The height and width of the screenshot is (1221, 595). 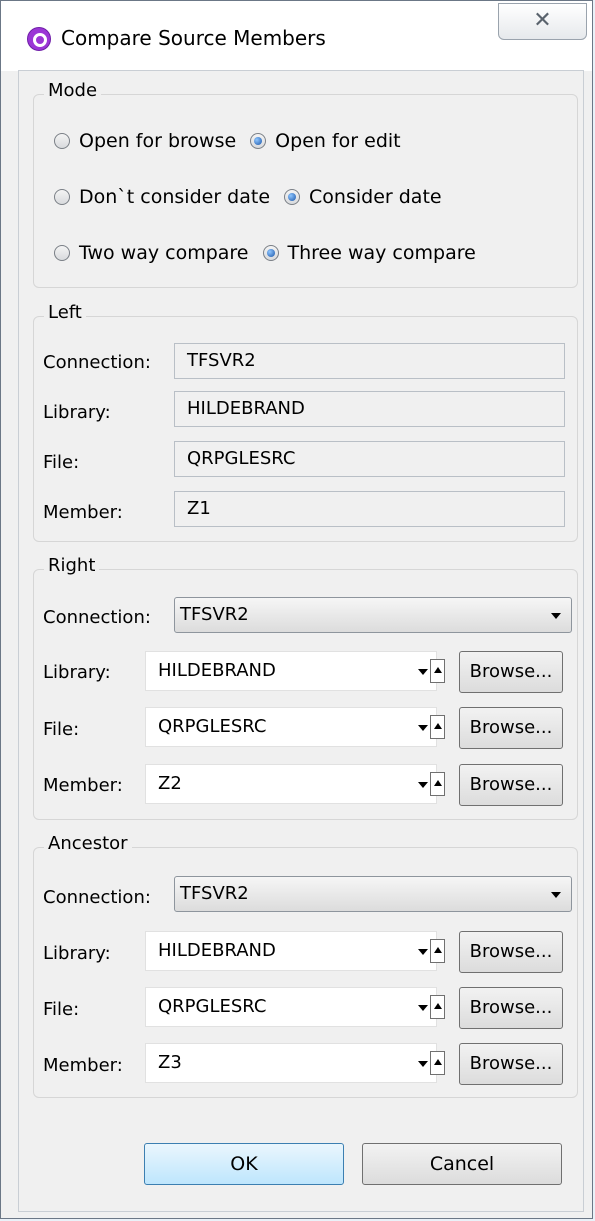 What do you see at coordinates (375, 197) in the screenshot?
I see `radio-consider-date-label: Consider date` at bounding box center [375, 197].